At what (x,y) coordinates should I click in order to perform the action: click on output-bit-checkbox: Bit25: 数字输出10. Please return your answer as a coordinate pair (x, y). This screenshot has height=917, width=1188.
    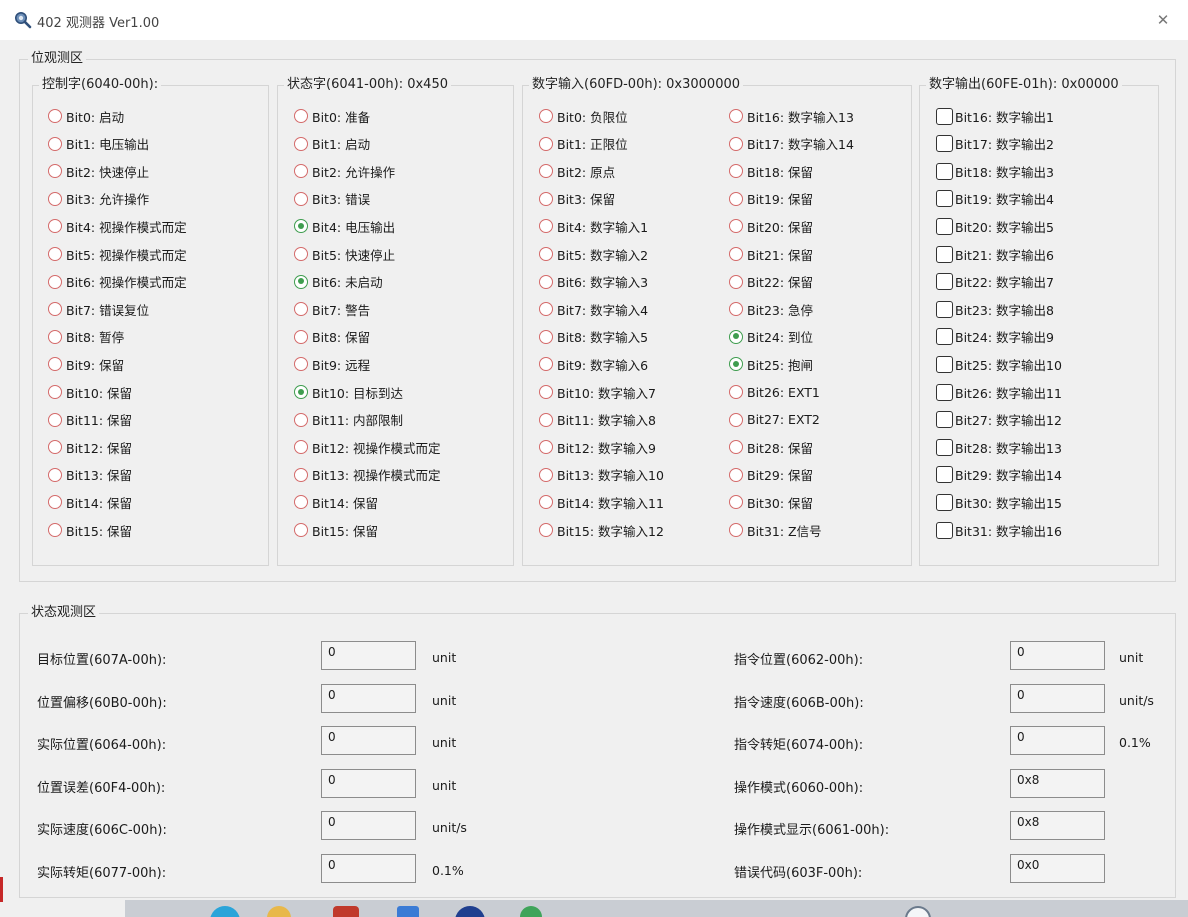
    Looking at the image, I should click on (999, 364).